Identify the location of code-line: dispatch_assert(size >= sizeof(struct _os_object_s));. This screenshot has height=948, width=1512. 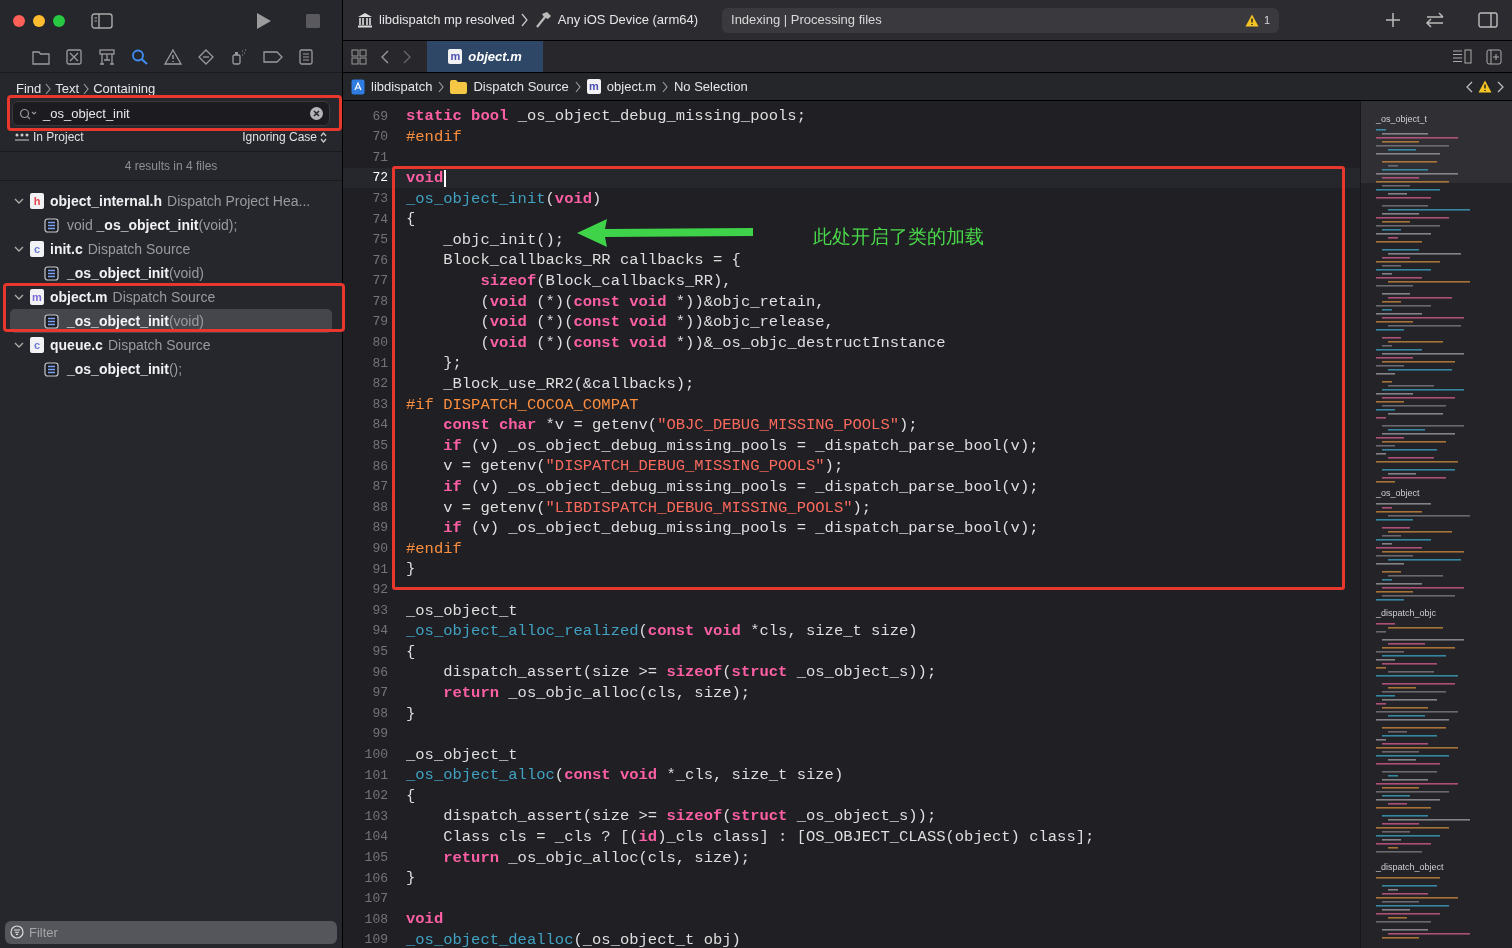
(689, 672).